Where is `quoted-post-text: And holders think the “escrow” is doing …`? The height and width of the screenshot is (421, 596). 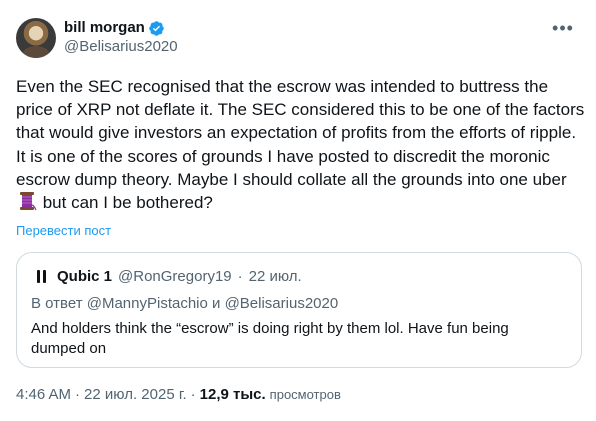
quoted-post-text: And holders think the “escrow” is doing … is located at coordinates (270, 338).